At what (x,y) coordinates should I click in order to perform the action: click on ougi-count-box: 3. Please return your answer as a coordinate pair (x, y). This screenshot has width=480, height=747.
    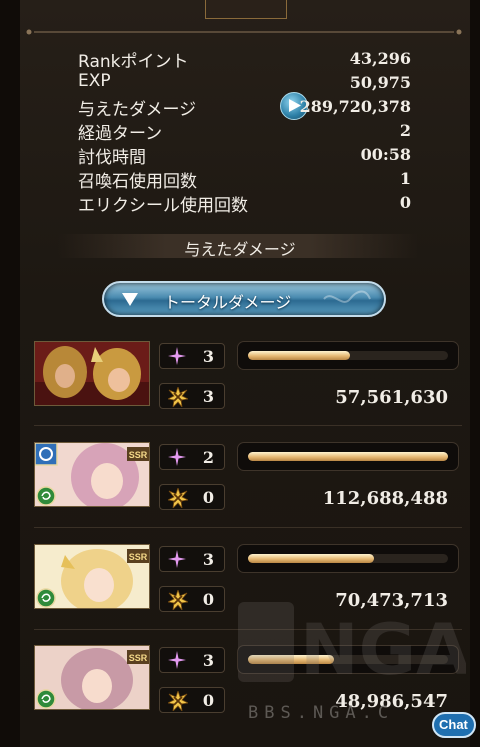
    Looking at the image, I should click on (192, 396).